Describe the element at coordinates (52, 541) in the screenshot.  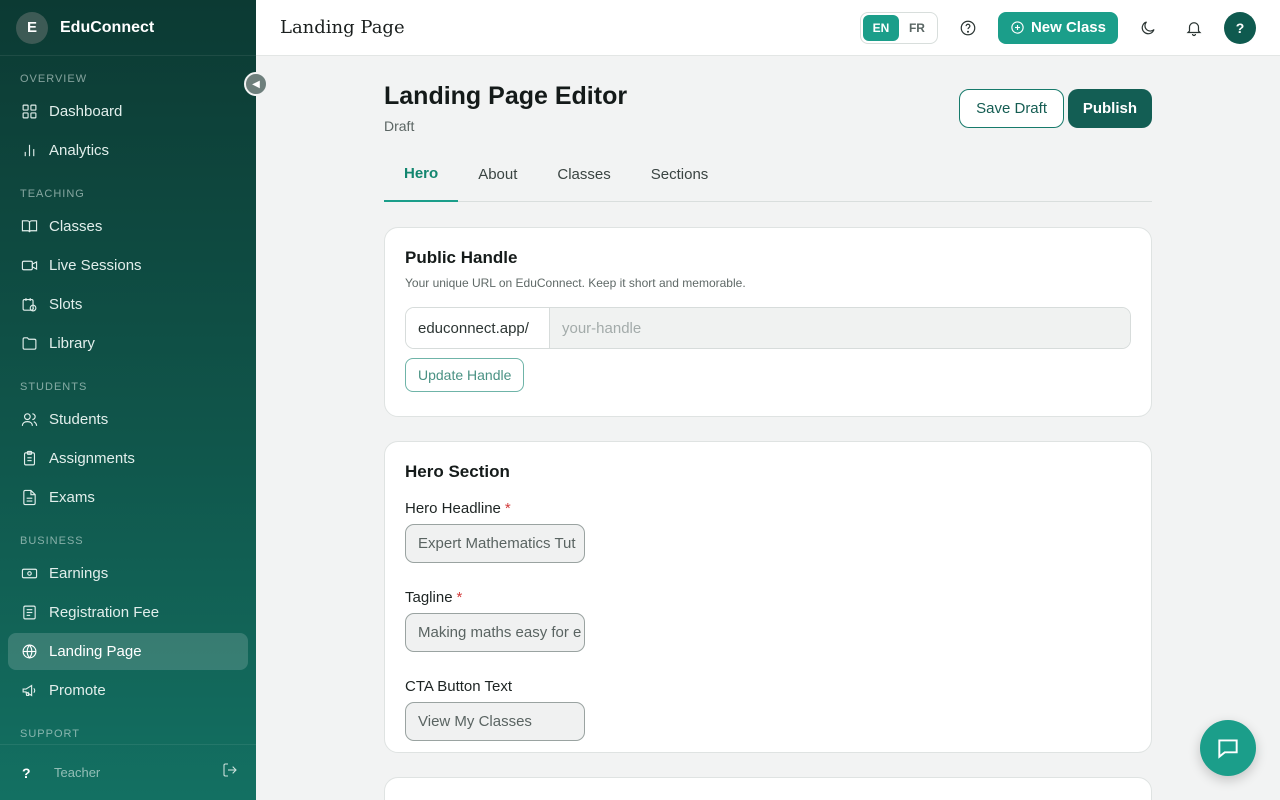
I see `section-label-business: BUSINESS` at that location.